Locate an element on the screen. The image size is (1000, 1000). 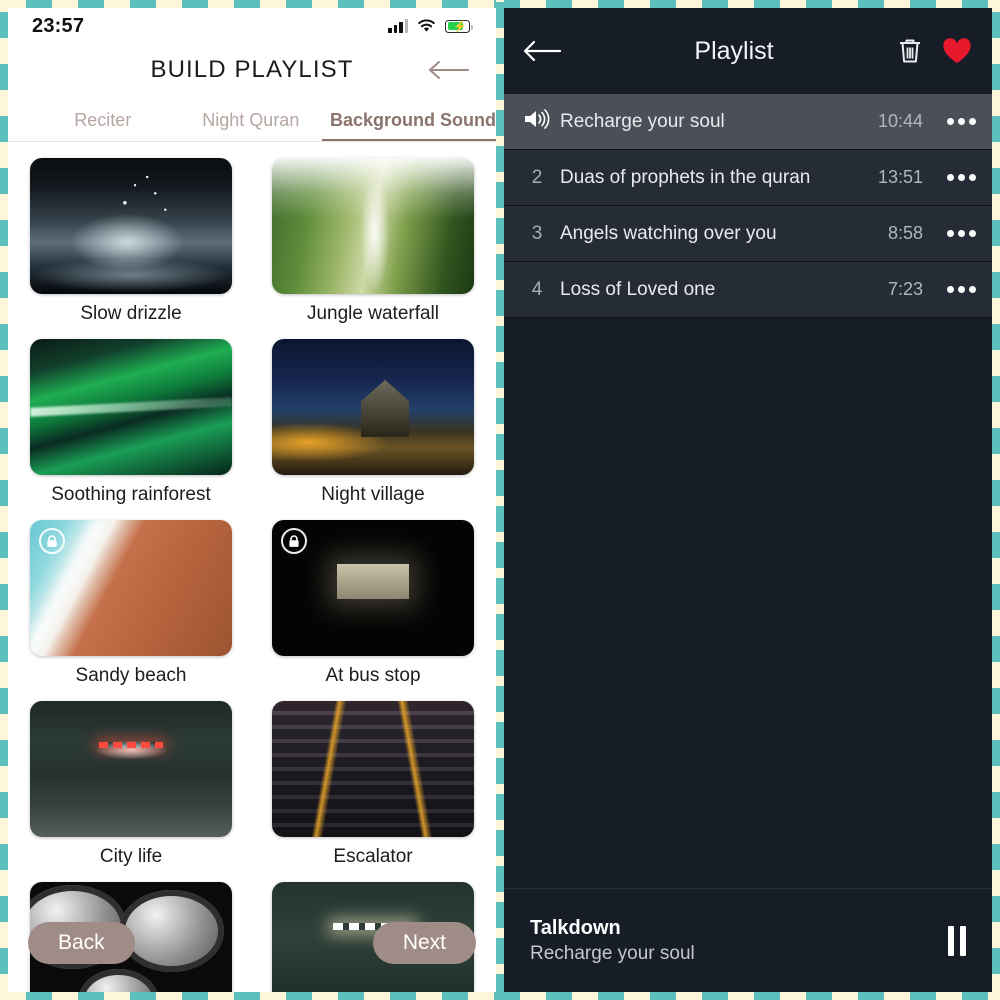
track-name: Duas of prophets in the quran is located at coordinates (685, 177).